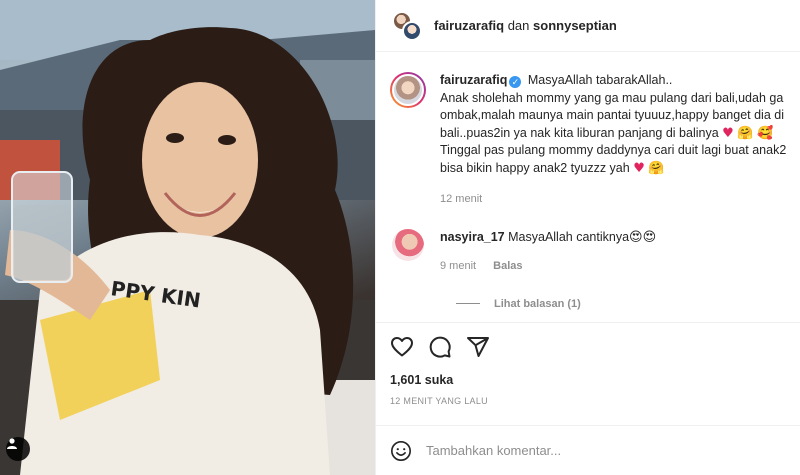  I want to click on reply-button: Balas, so click(507, 266).